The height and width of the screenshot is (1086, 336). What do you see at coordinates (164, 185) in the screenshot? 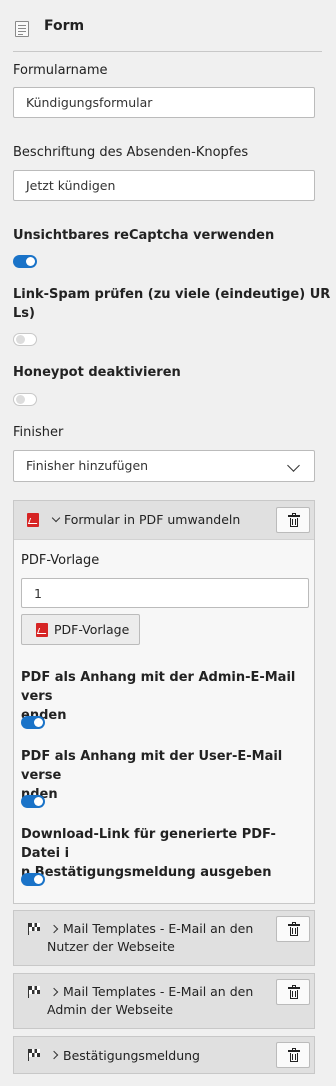
I see `submit-label-input: Jetzt kündigen` at bounding box center [164, 185].